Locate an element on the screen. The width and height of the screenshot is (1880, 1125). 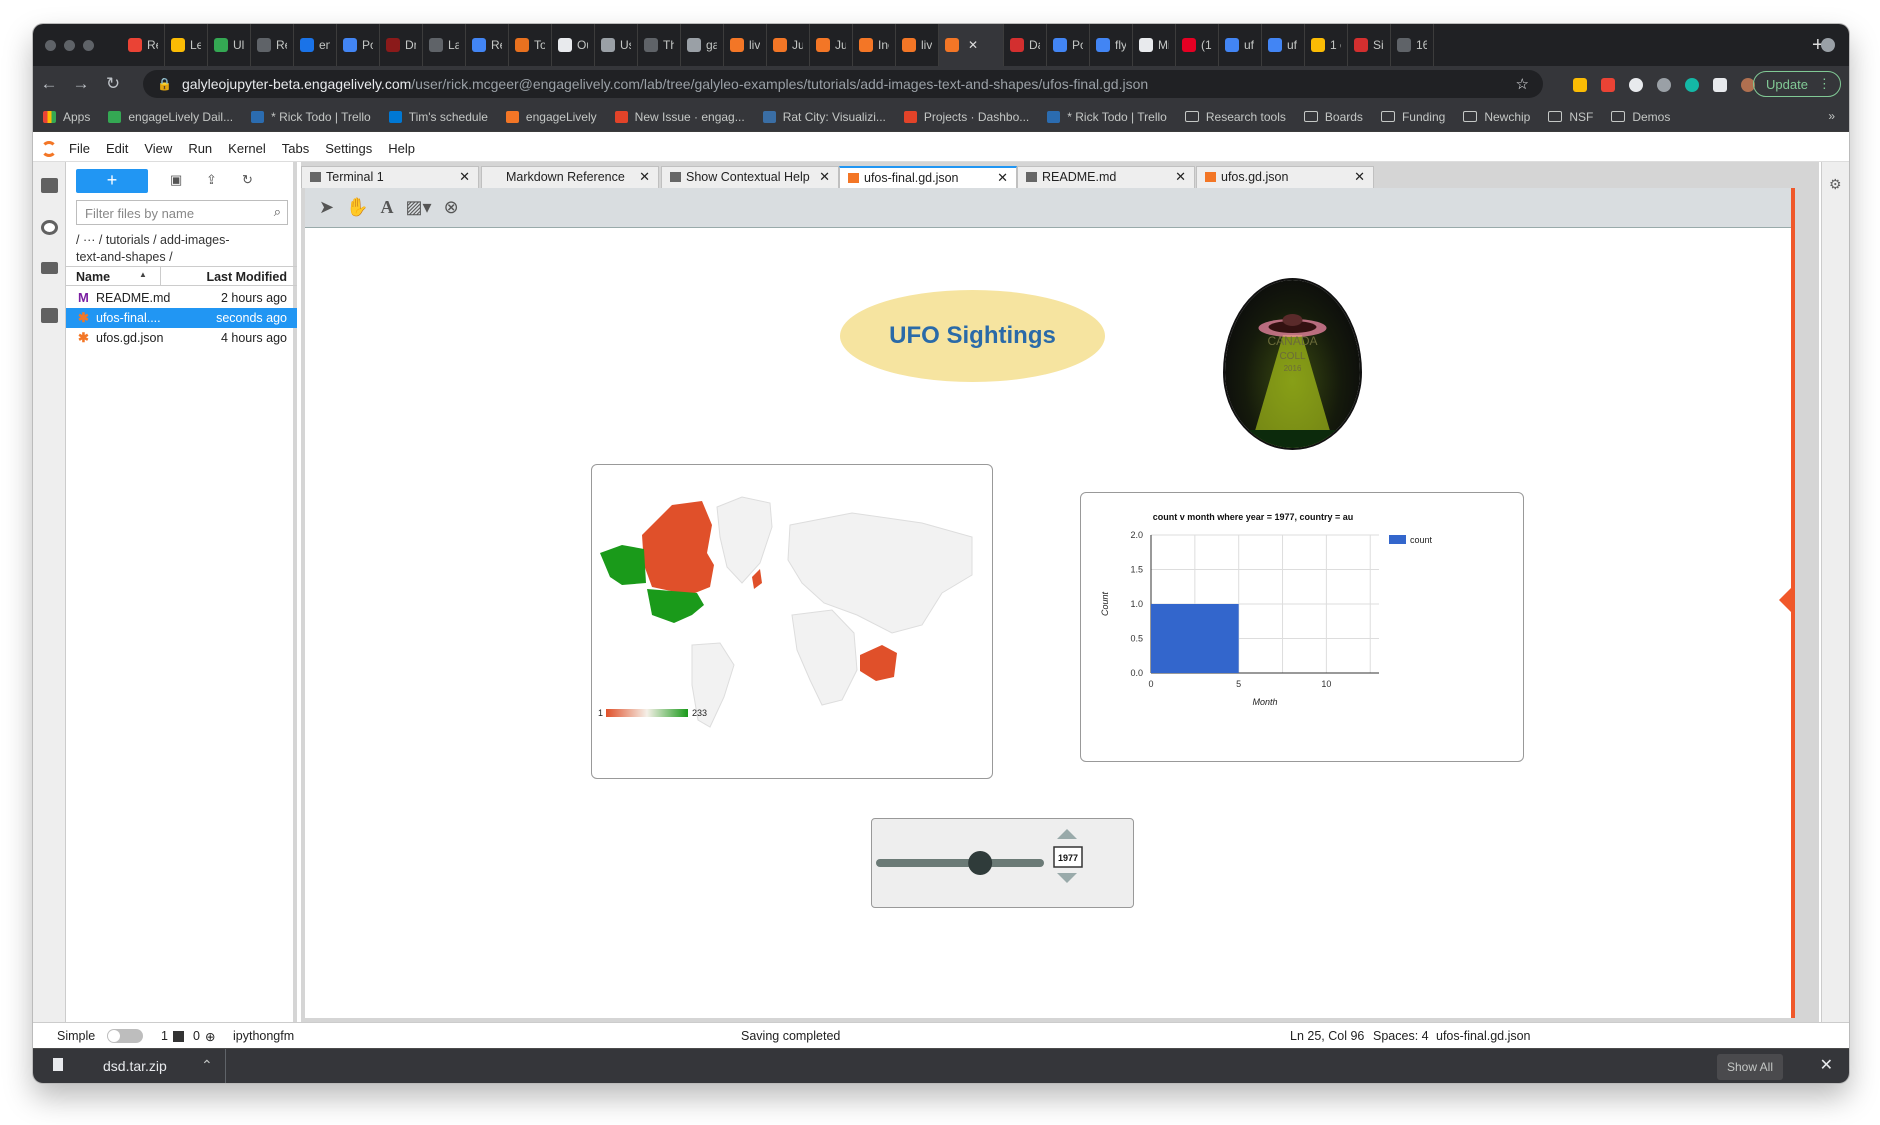
extension-grey-icon is located at coordinates (1664, 85).